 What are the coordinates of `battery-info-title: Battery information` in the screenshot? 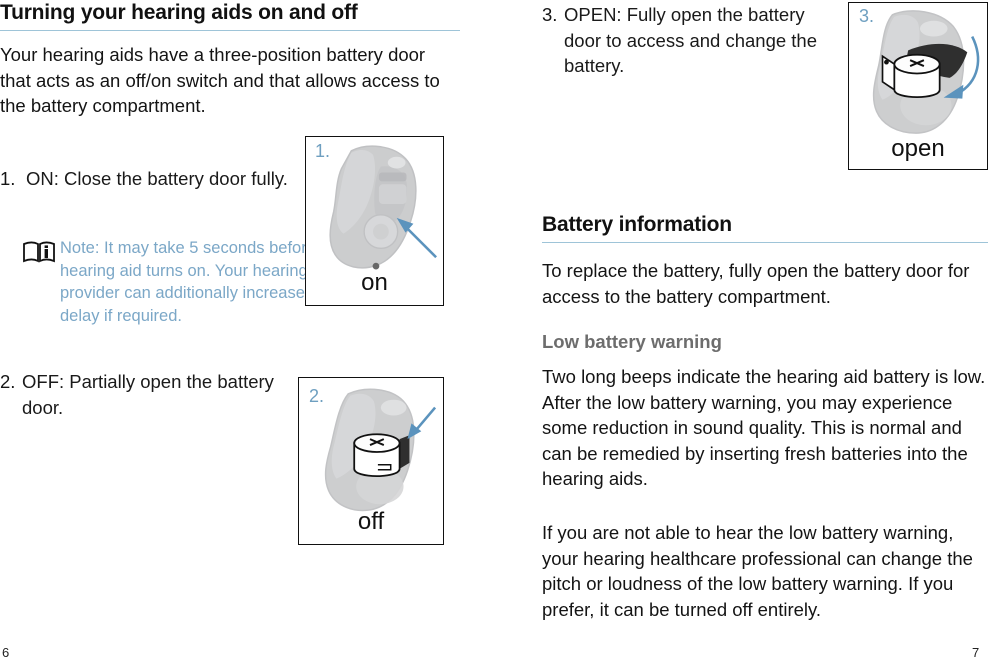 It's located at (765, 227).